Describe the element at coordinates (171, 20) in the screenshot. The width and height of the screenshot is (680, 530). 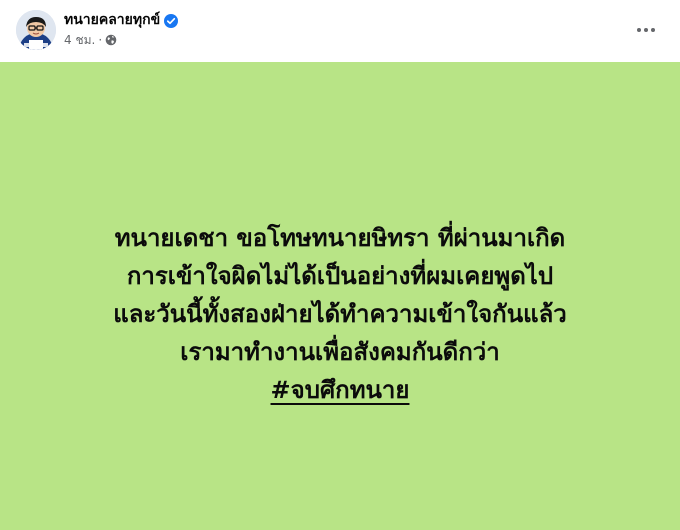
I see `verified-badge-icon` at that location.